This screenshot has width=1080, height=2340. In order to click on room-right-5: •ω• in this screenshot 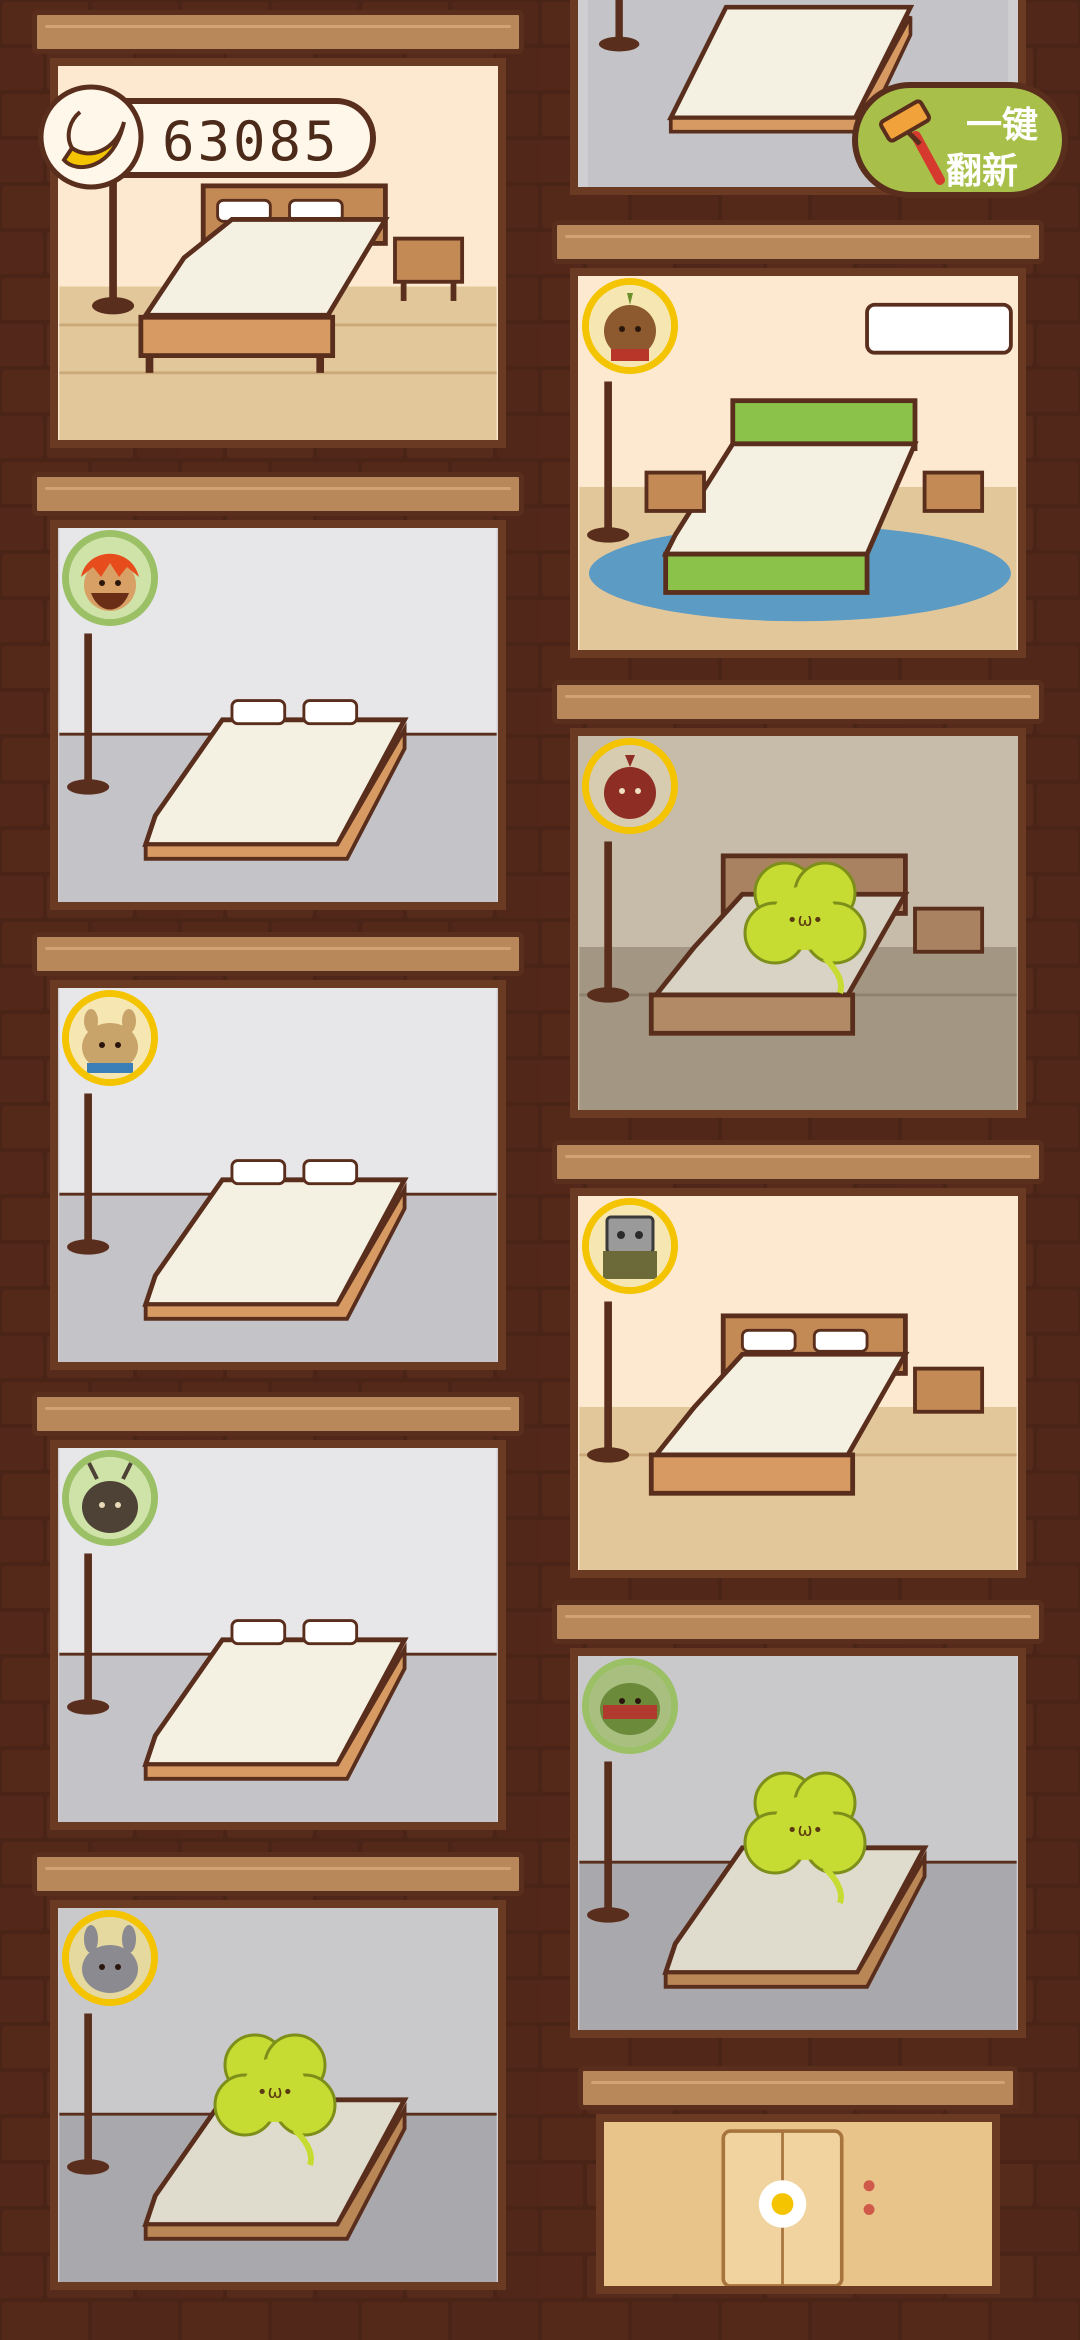, I will do `click(798, 1819)`.